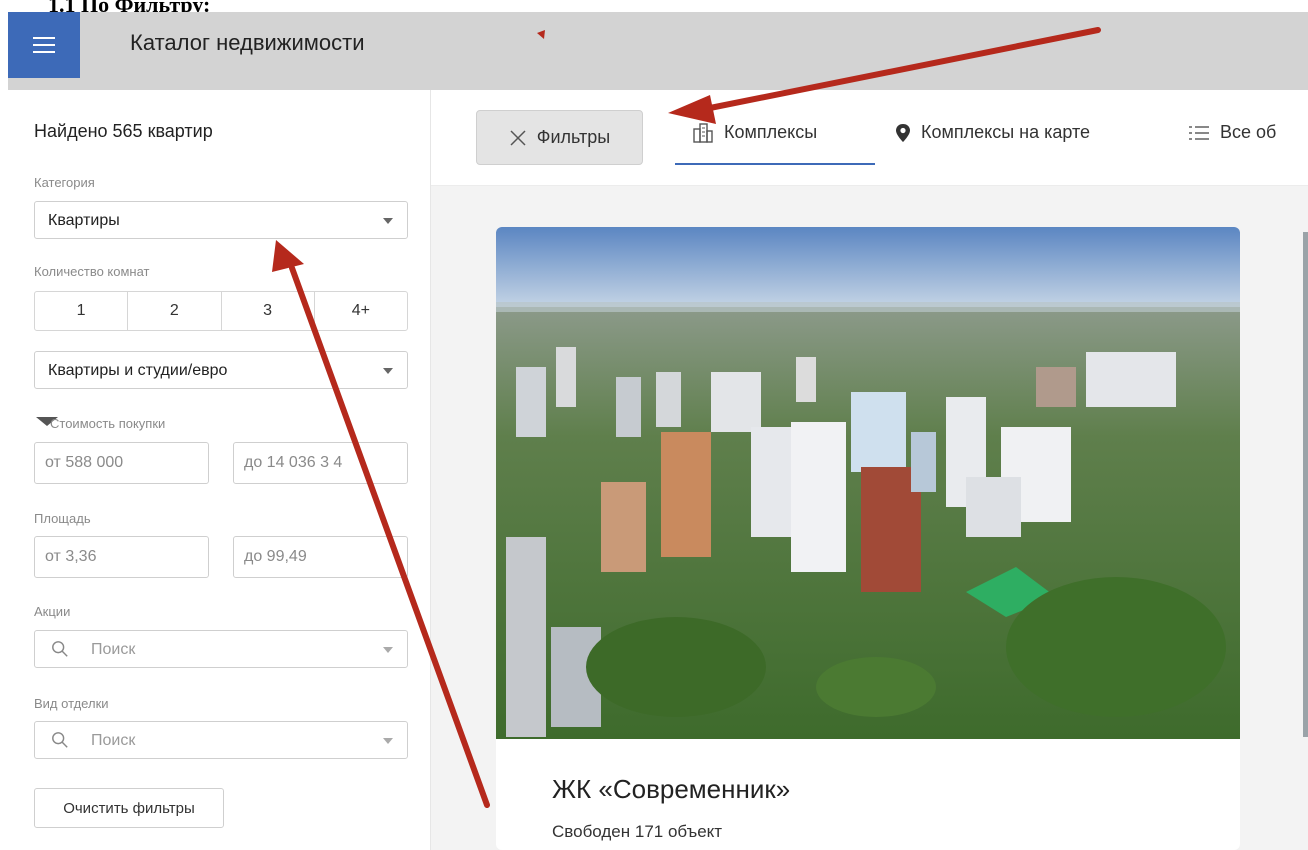 The width and height of the screenshot is (1308, 850). What do you see at coordinates (703, 132) in the screenshot?
I see `building-icon` at bounding box center [703, 132].